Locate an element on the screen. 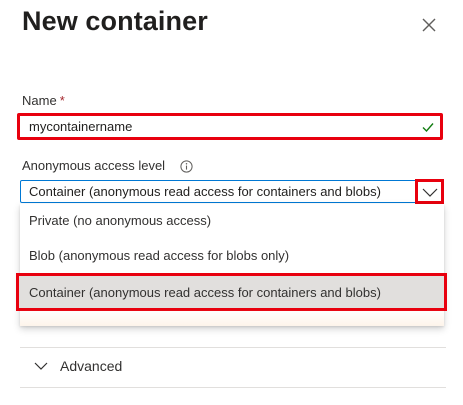  info-icon is located at coordinates (186, 166).